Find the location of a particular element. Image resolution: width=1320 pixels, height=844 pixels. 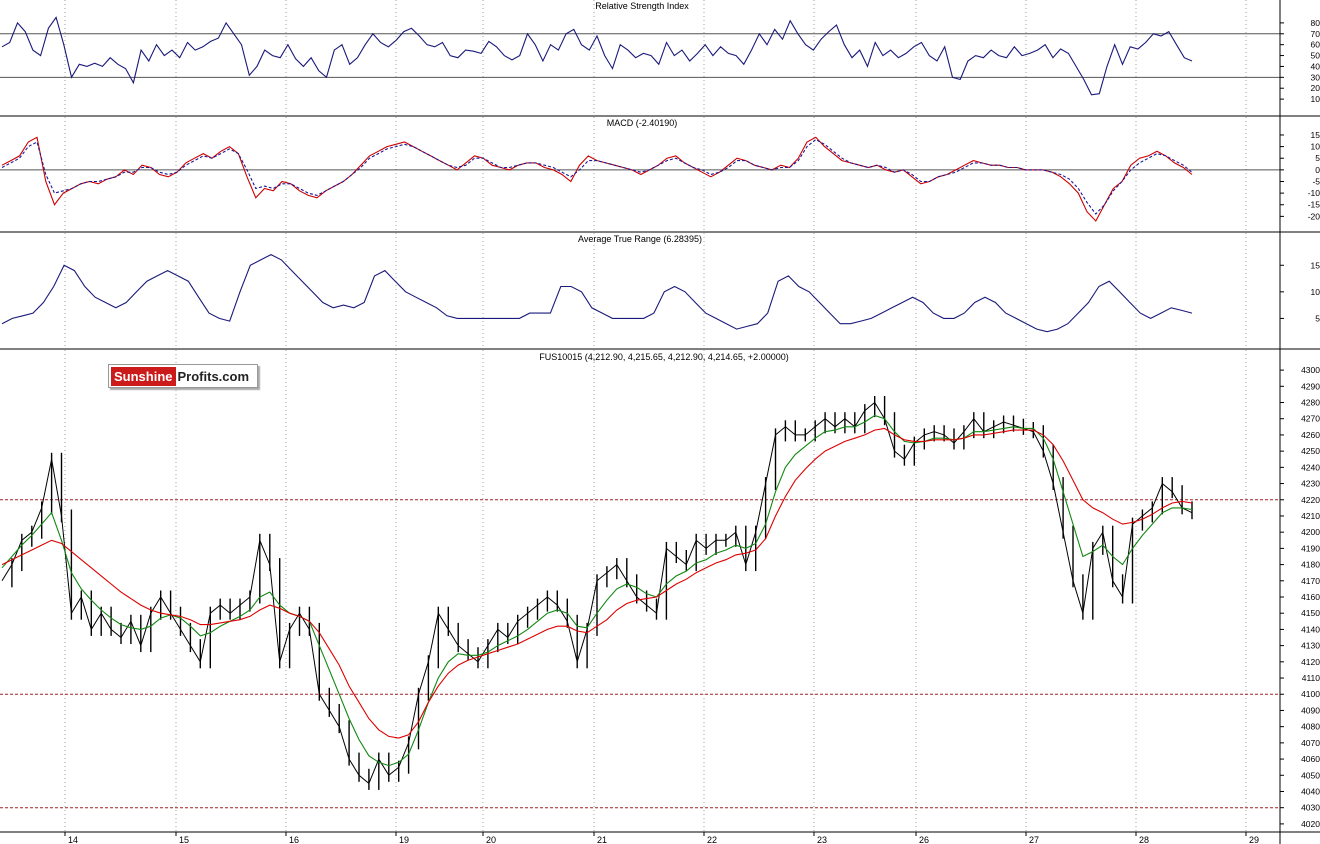

y-tick-label: 4030 is located at coordinates (1310, 808).